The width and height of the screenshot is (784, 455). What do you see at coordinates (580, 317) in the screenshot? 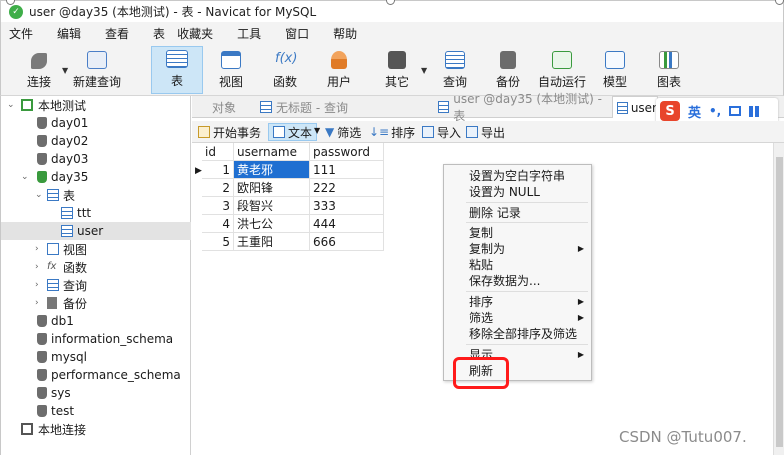
I see `submenu-arrow-icon: ▶` at bounding box center [580, 317].